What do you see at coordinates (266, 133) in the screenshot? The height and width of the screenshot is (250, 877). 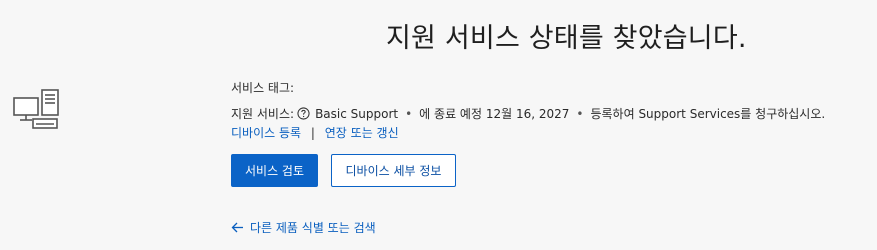 I see `register-device-link: 디바이스 등록` at bounding box center [266, 133].